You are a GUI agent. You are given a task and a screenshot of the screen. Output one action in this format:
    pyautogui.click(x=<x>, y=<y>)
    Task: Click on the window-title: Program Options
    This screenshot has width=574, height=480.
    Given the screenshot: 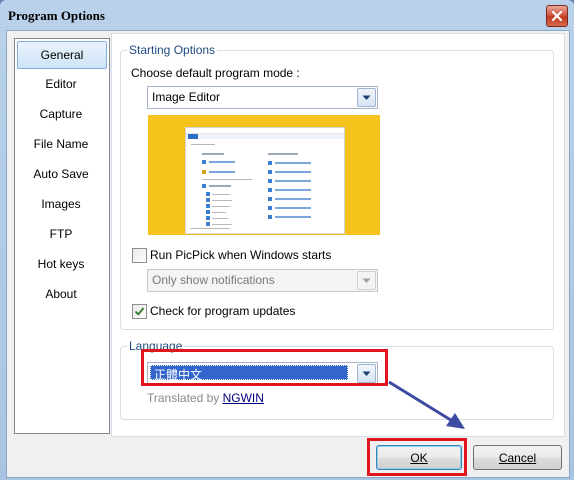 What is the action you would take?
    pyautogui.click(x=56, y=15)
    